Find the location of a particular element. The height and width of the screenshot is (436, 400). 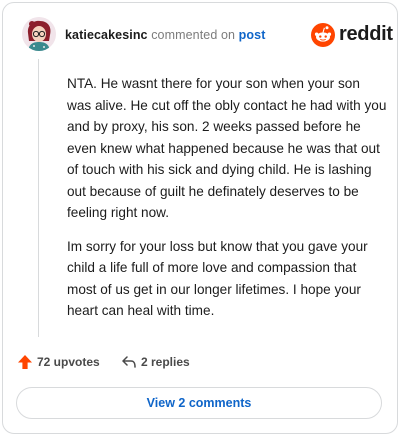

reply-arrow-icon is located at coordinates (129, 362).